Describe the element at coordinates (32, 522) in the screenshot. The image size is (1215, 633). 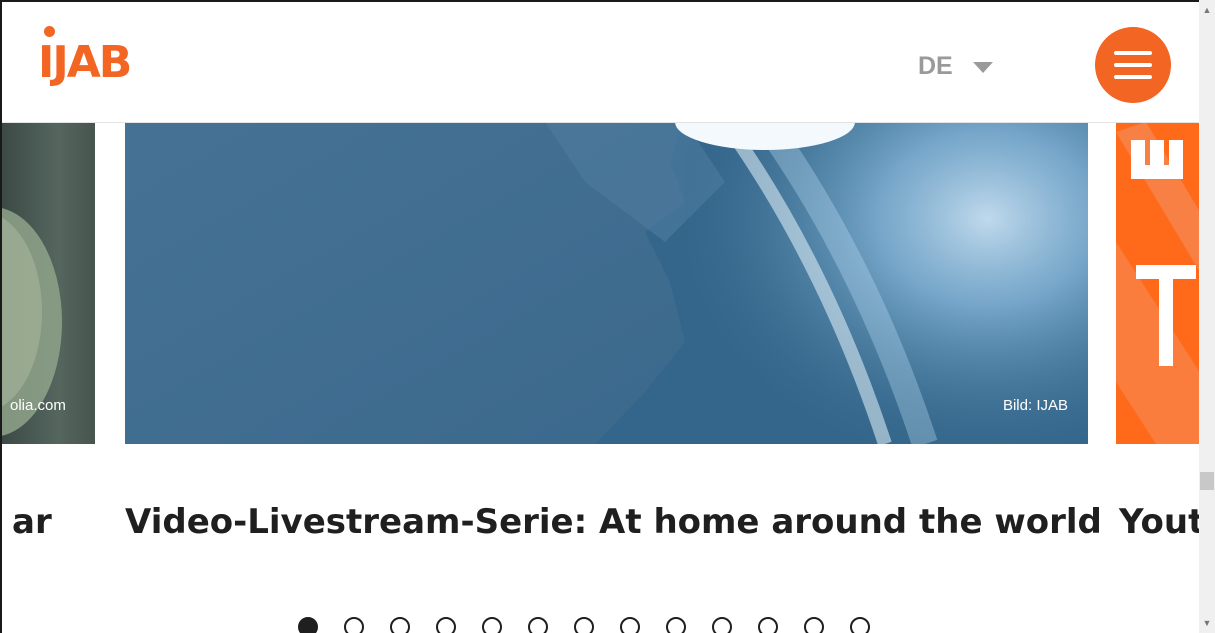
I see `slide-title-left: ar` at that location.